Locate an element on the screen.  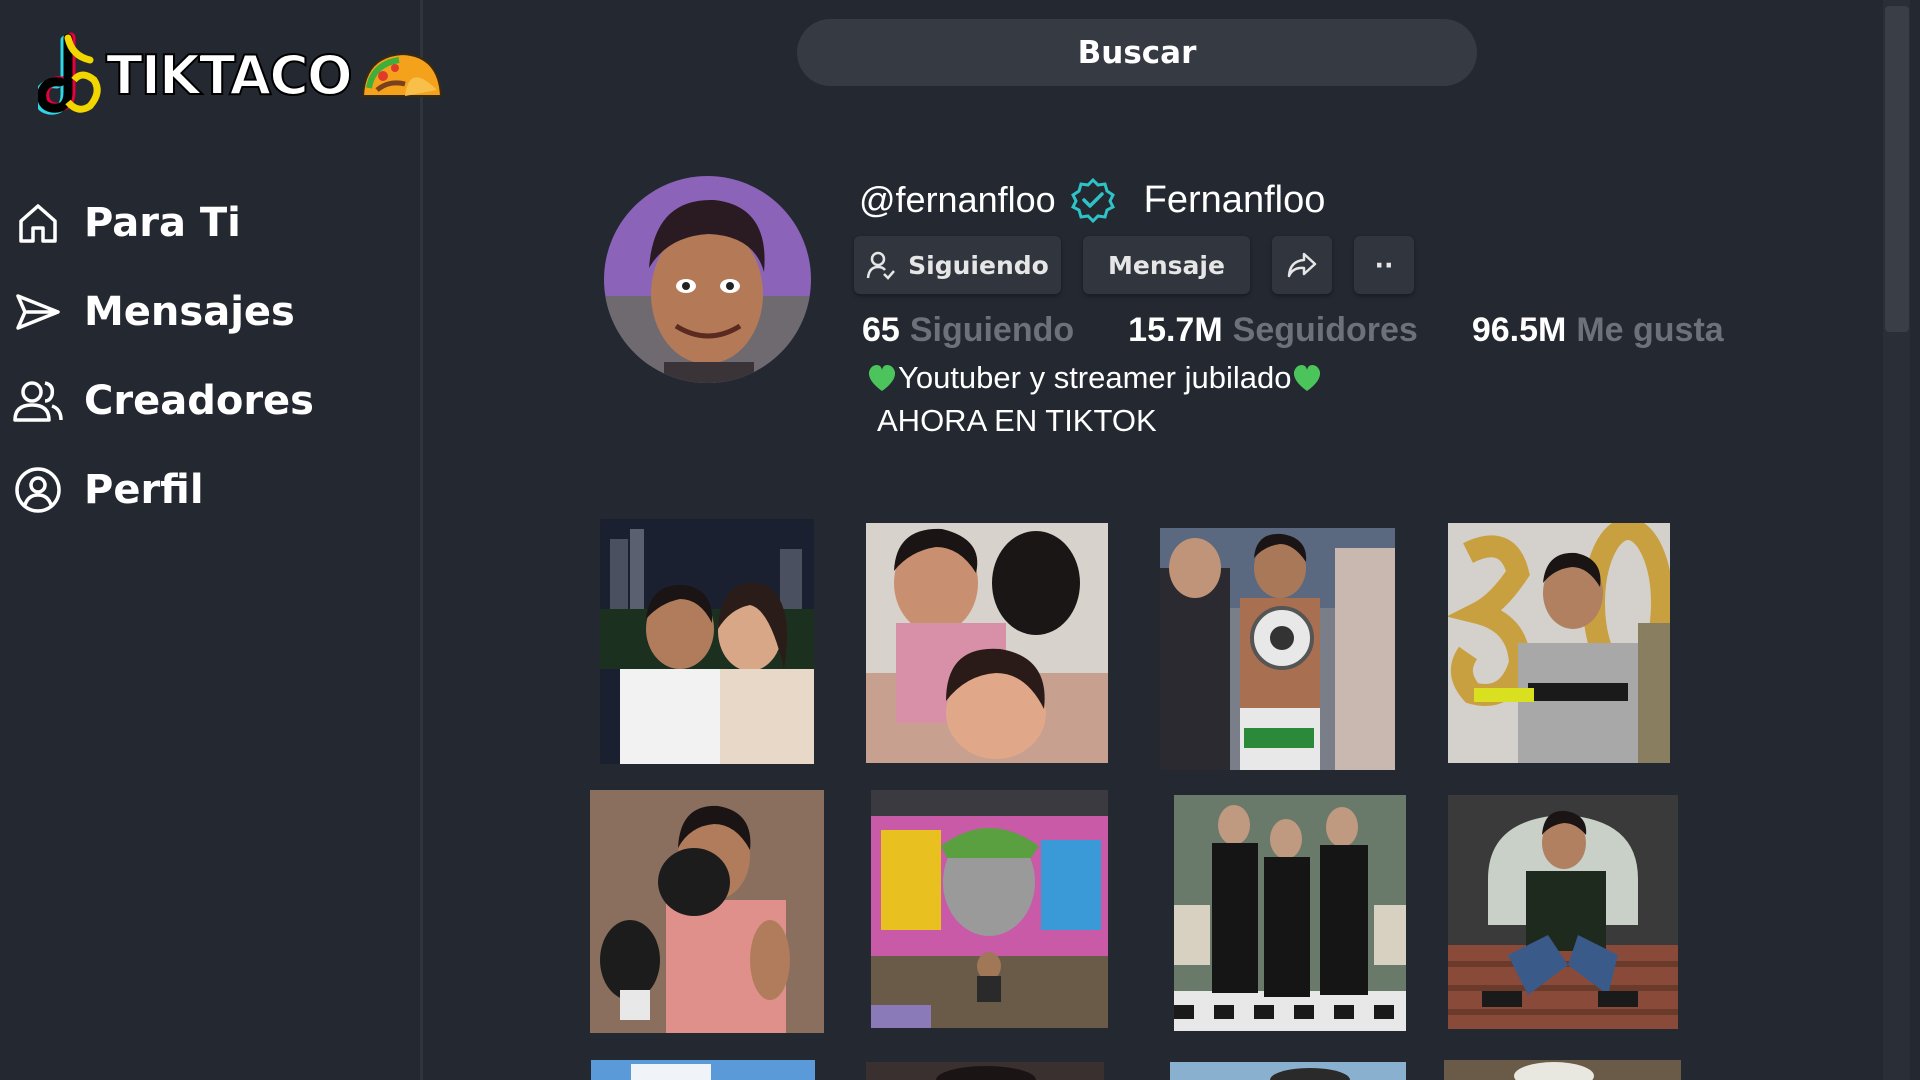
sidebar-nav: Para Ti Mensajes Creadores Perfil is located at coordinates (163, 356).